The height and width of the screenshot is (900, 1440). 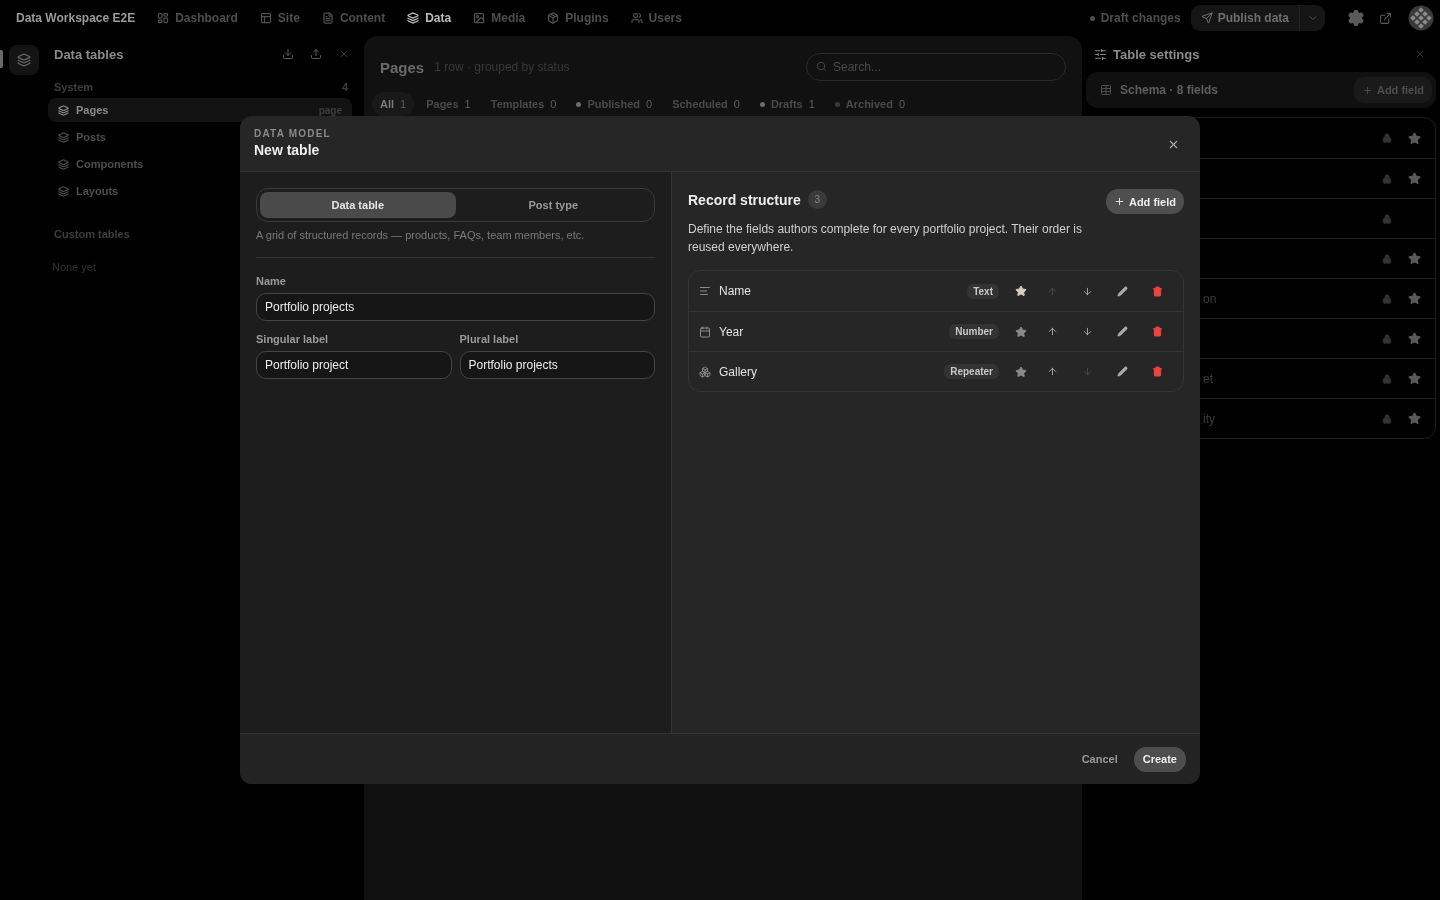 What do you see at coordinates (358, 205) in the screenshot?
I see `mode-tab: Data table` at bounding box center [358, 205].